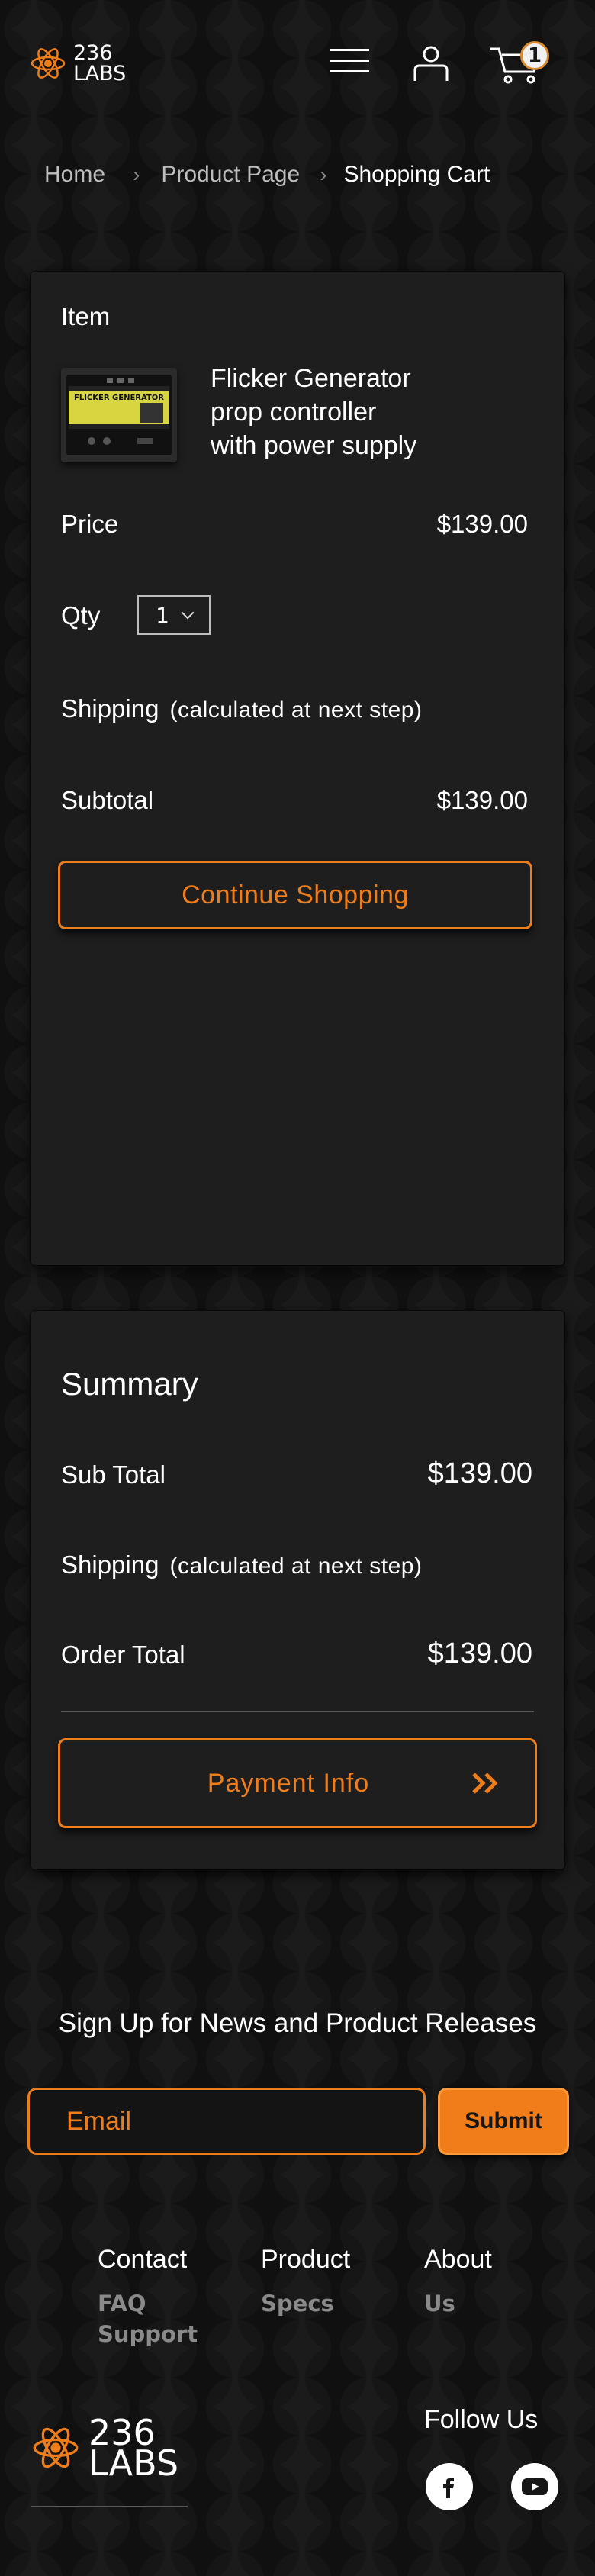 This screenshot has width=595, height=2576. I want to click on header-logo: 236 LABS, so click(77, 63).